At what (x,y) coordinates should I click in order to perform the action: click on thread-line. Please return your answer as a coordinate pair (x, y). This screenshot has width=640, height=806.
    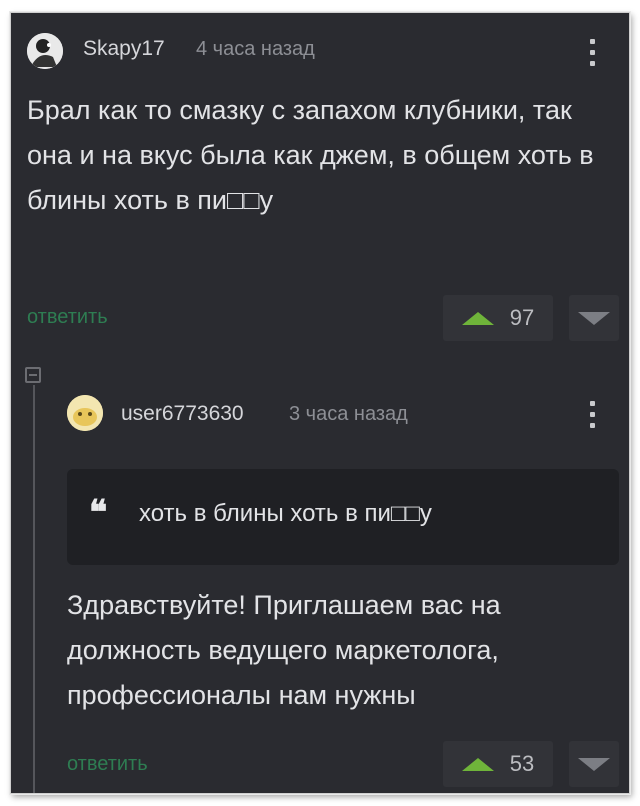
    Looking at the image, I should click on (34, 589).